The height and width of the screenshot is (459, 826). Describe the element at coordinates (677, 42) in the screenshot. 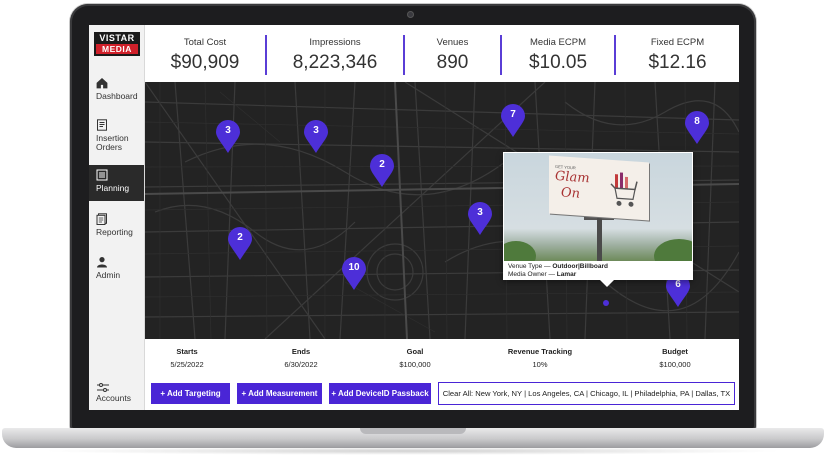

I see `stat-label: Fixed ECPM` at that location.